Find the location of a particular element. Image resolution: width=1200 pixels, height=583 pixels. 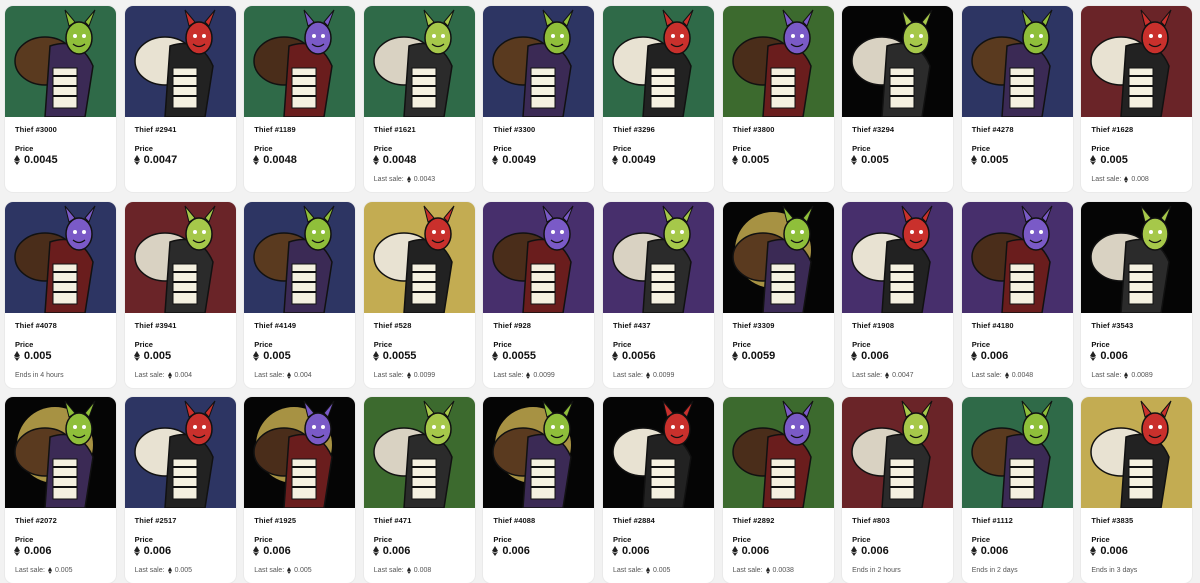

nft-card: Thief #4088 Price 0.006 is located at coordinates (539, 490).